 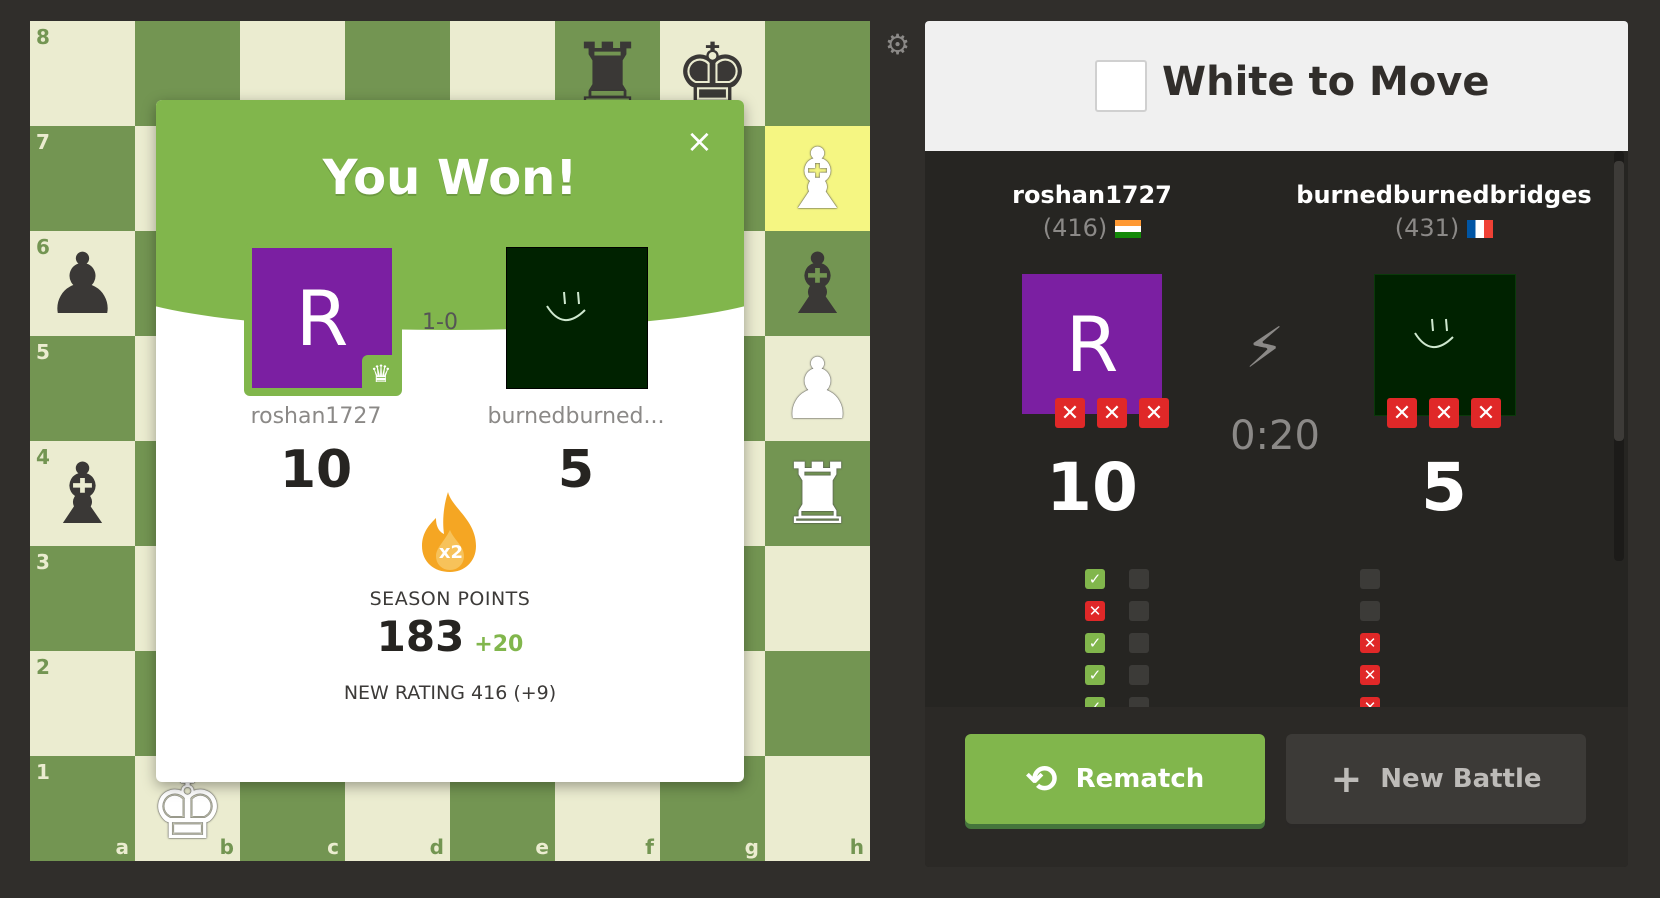 What do you see at coordinates (1128, 229) in the screenshot?
I see `india-flag-icon` at bounding box center [1128, 229].